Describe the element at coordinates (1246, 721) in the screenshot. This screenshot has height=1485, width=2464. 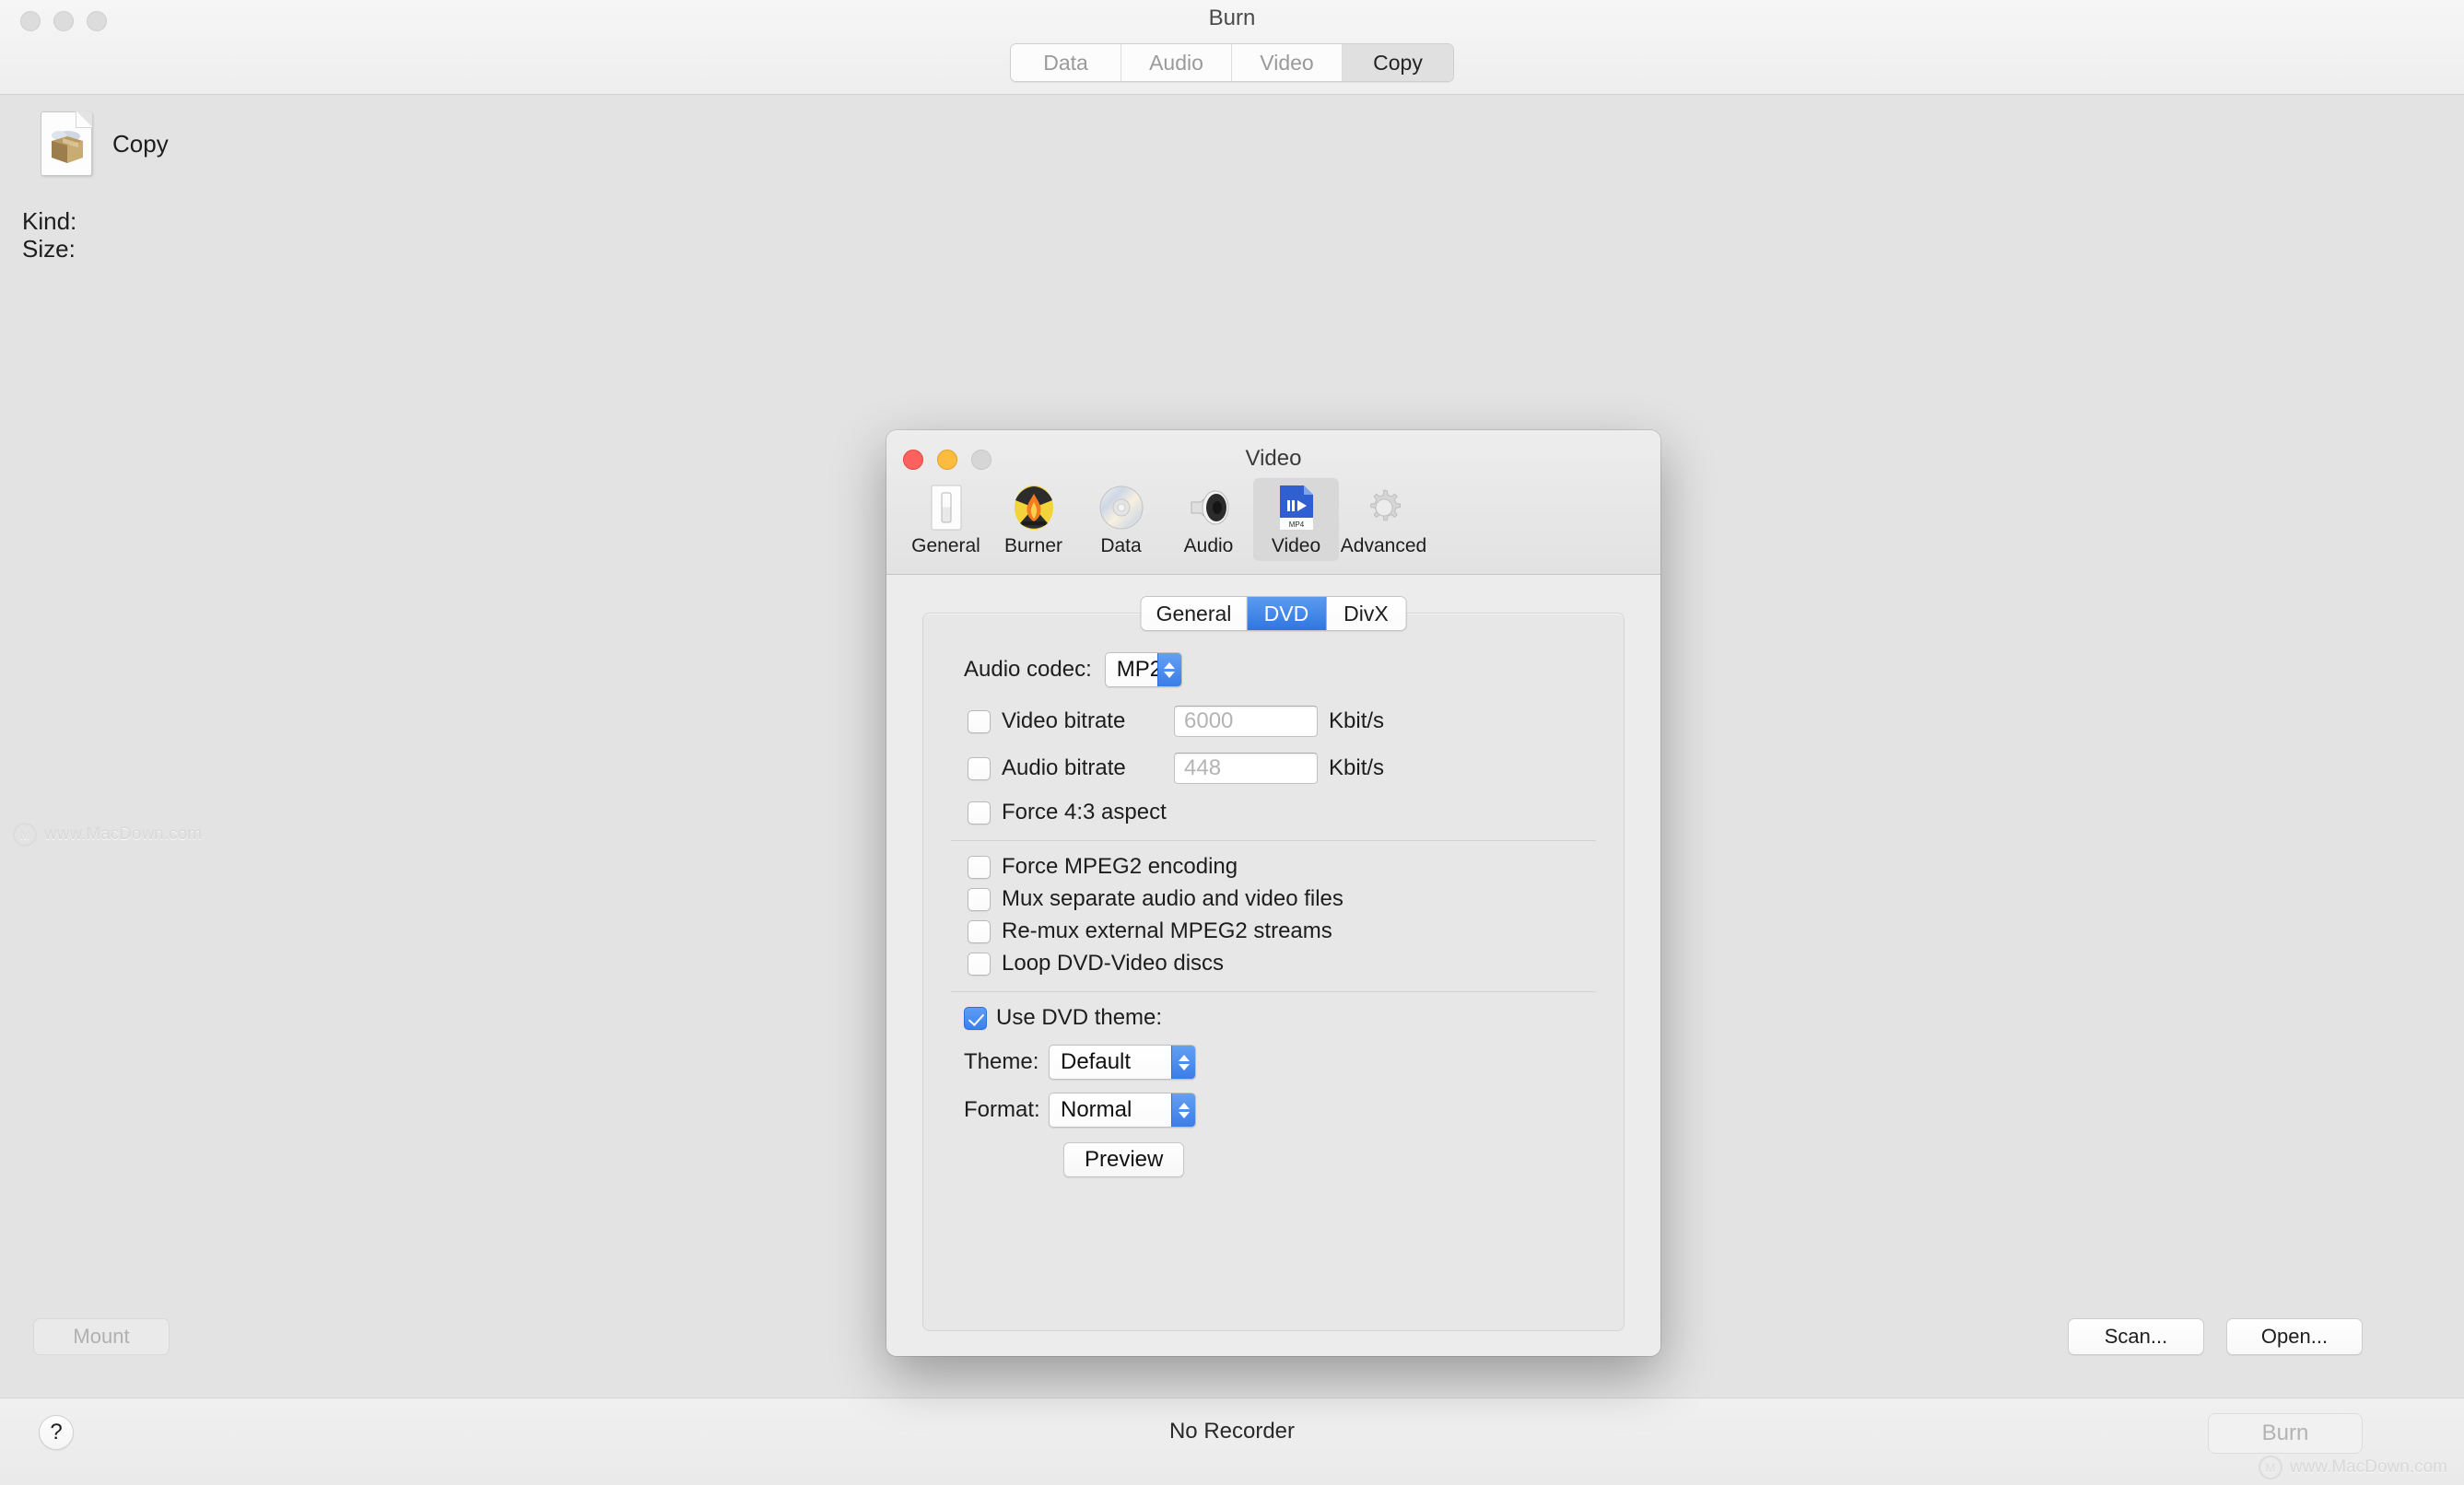
I see `video-bitrate-input: 6000` at that location.